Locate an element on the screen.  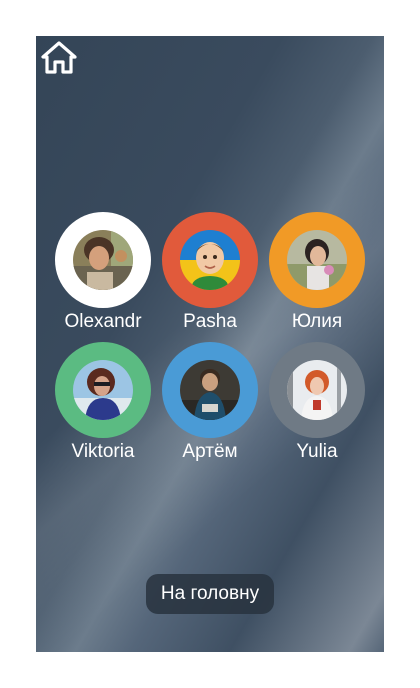
contact-viktoria: Viktoria is located at coordinates (103, 402).